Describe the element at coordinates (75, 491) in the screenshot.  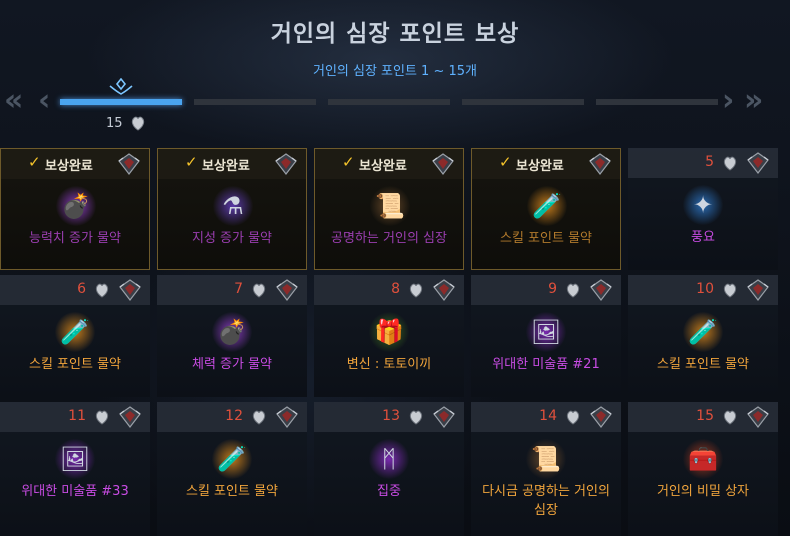
I see `reward-name: 위대한 미술품 #33` at that location.